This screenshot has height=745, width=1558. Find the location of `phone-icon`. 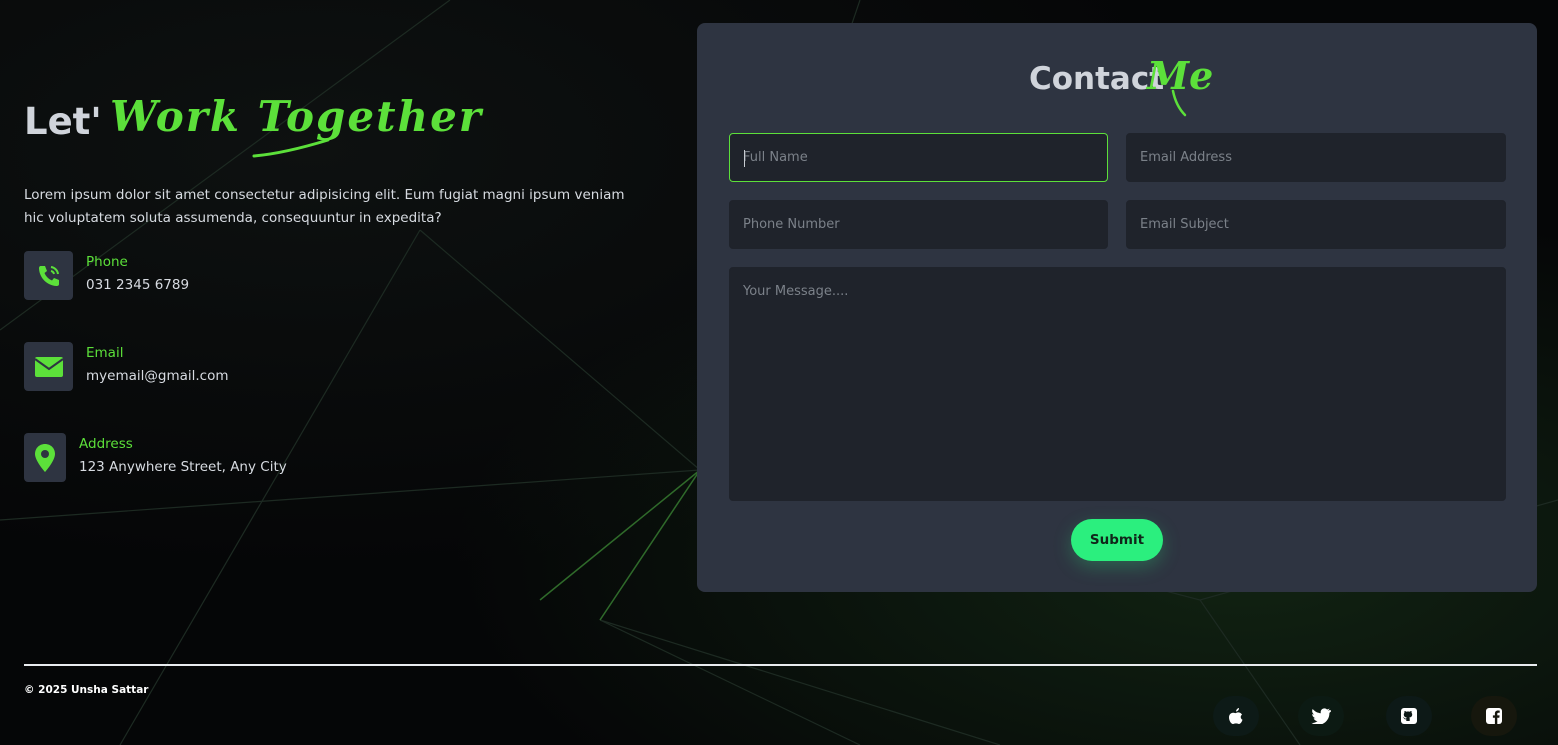

phone-icon is located at coordinates (48, 275).